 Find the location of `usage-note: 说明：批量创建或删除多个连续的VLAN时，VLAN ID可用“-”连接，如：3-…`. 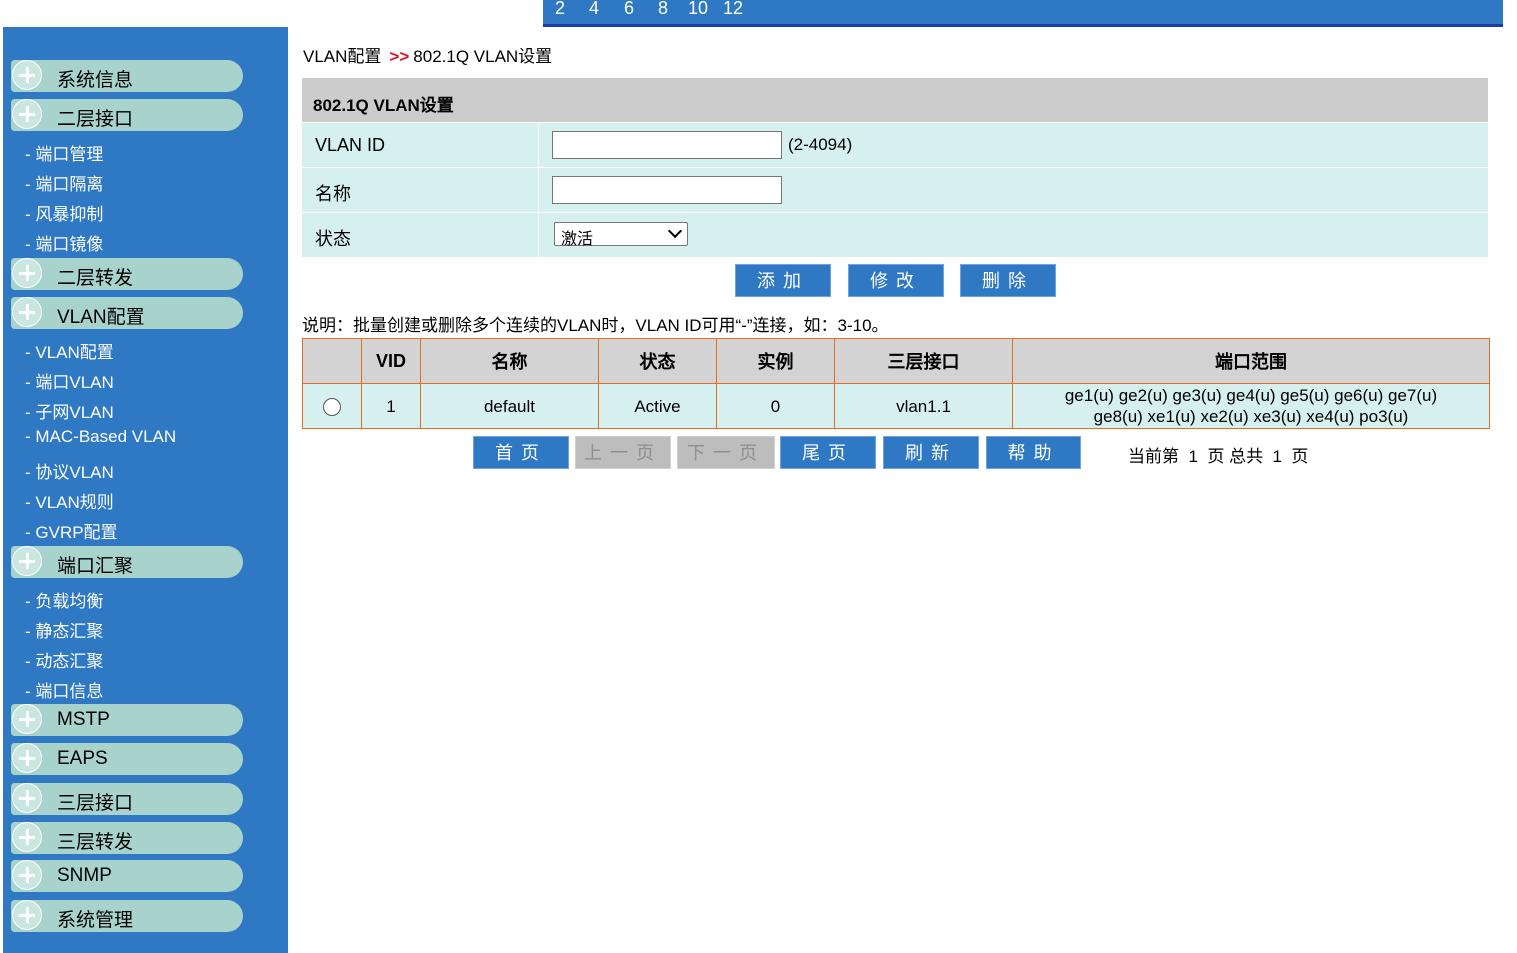

usage-note: 说明：批量创建或删除多个连续的VLAN时，VLAN ID可用“-”连接，如：3-… is located at coordinates (595, 325).